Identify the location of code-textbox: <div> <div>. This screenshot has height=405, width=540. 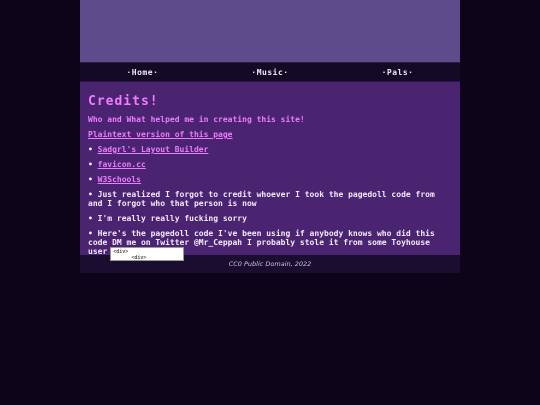
(147, 254).